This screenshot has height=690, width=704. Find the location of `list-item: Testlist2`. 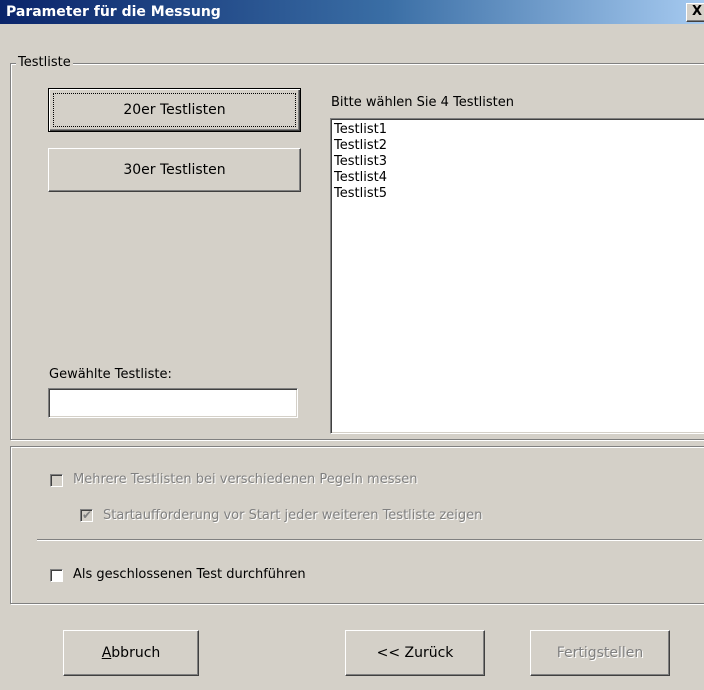

list-item: Testlist2 is located at coordinates (519, 146).